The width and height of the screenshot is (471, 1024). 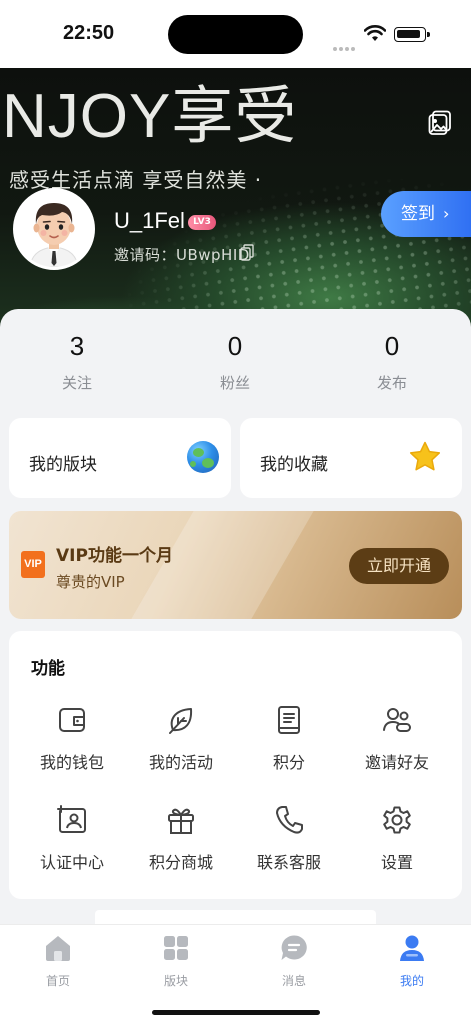 I want to click on level-badge: LV3, so click(x=202, y=222).